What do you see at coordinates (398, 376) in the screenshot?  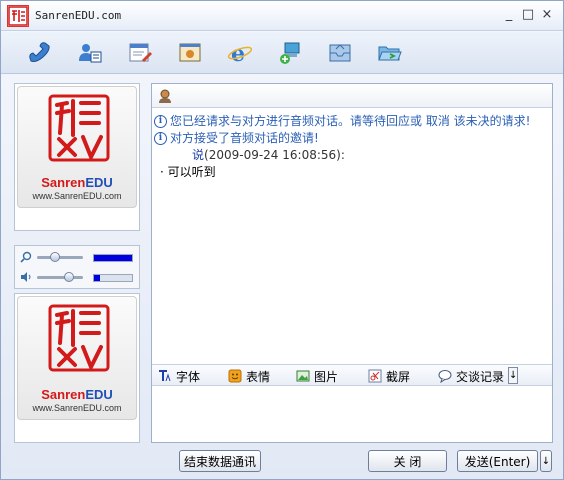 I see `screenshot-label: 截屏` at bounding box center [398, 376].